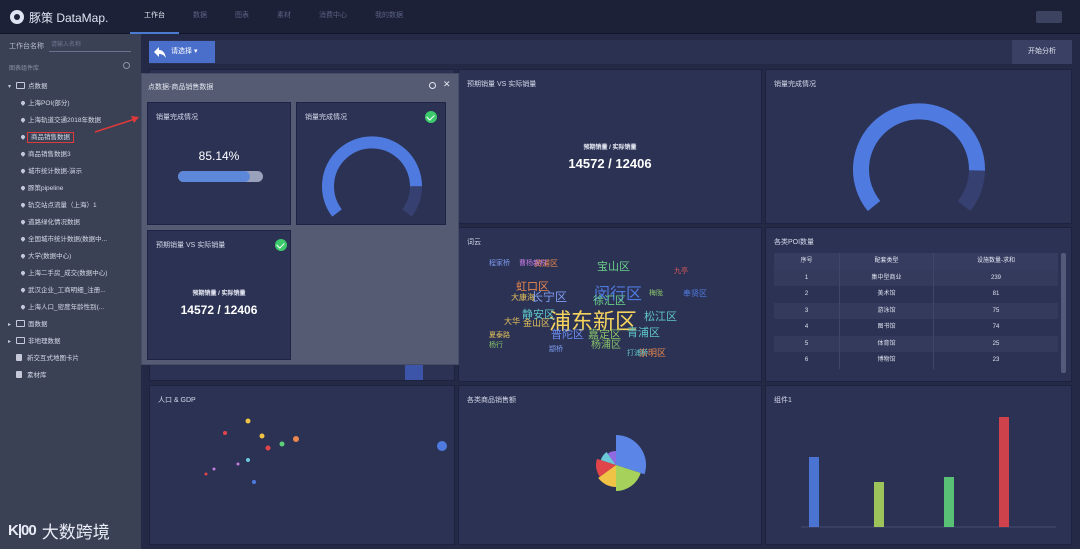  I want to click on app-logo: 豚策 DataMap., so click(59, 17).